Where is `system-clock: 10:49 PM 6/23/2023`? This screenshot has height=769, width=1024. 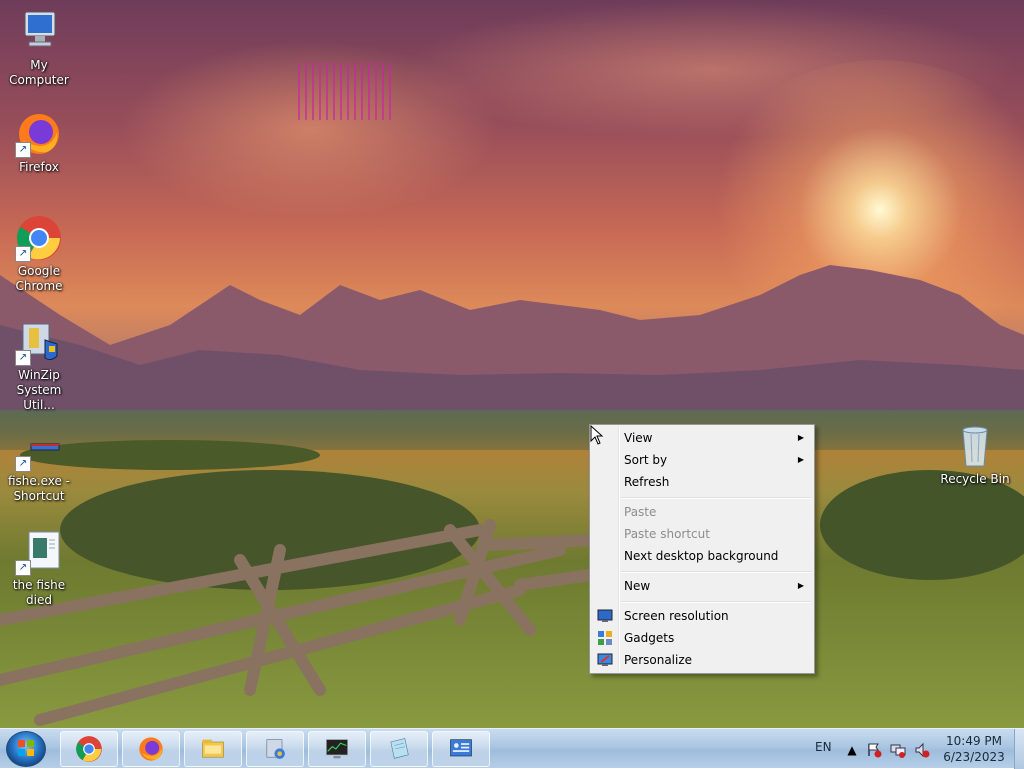
system-clock: 10:49 PM 6/23/2023 is located at coordinates (974, 749).